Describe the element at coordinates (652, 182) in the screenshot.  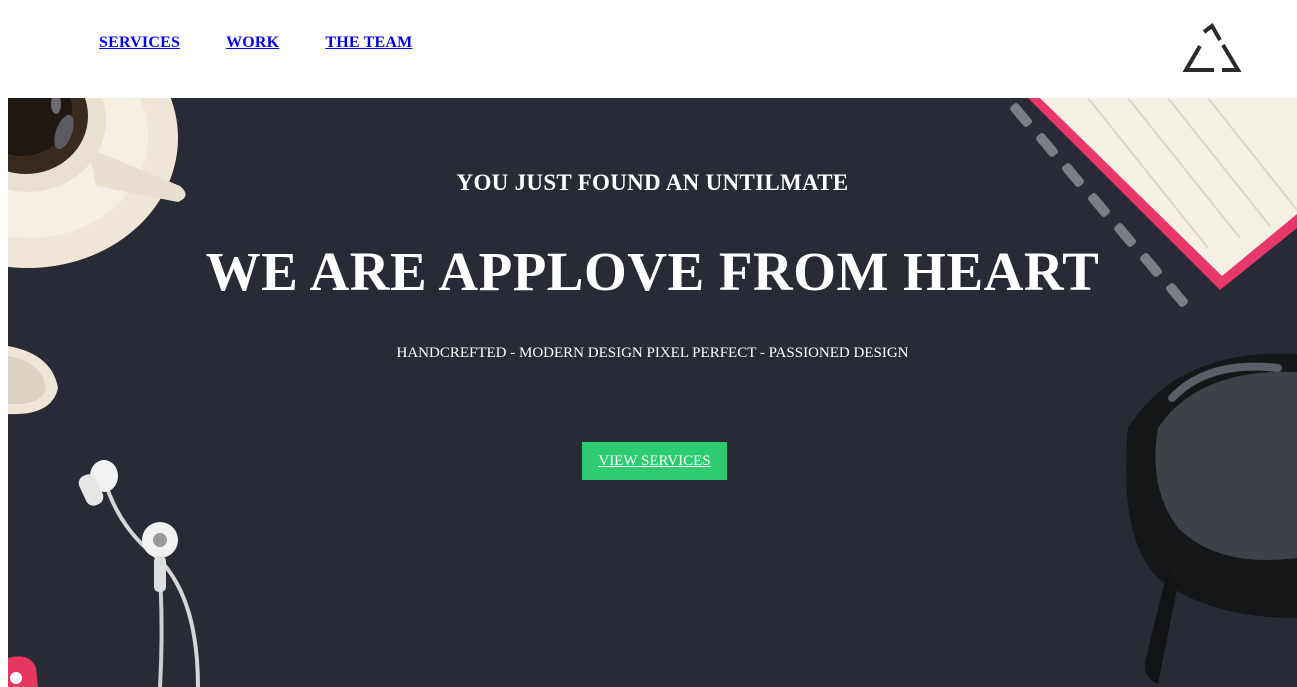
I see `hero-tagline: YOU JUST FOUND AN UNTILMATE` at that location.